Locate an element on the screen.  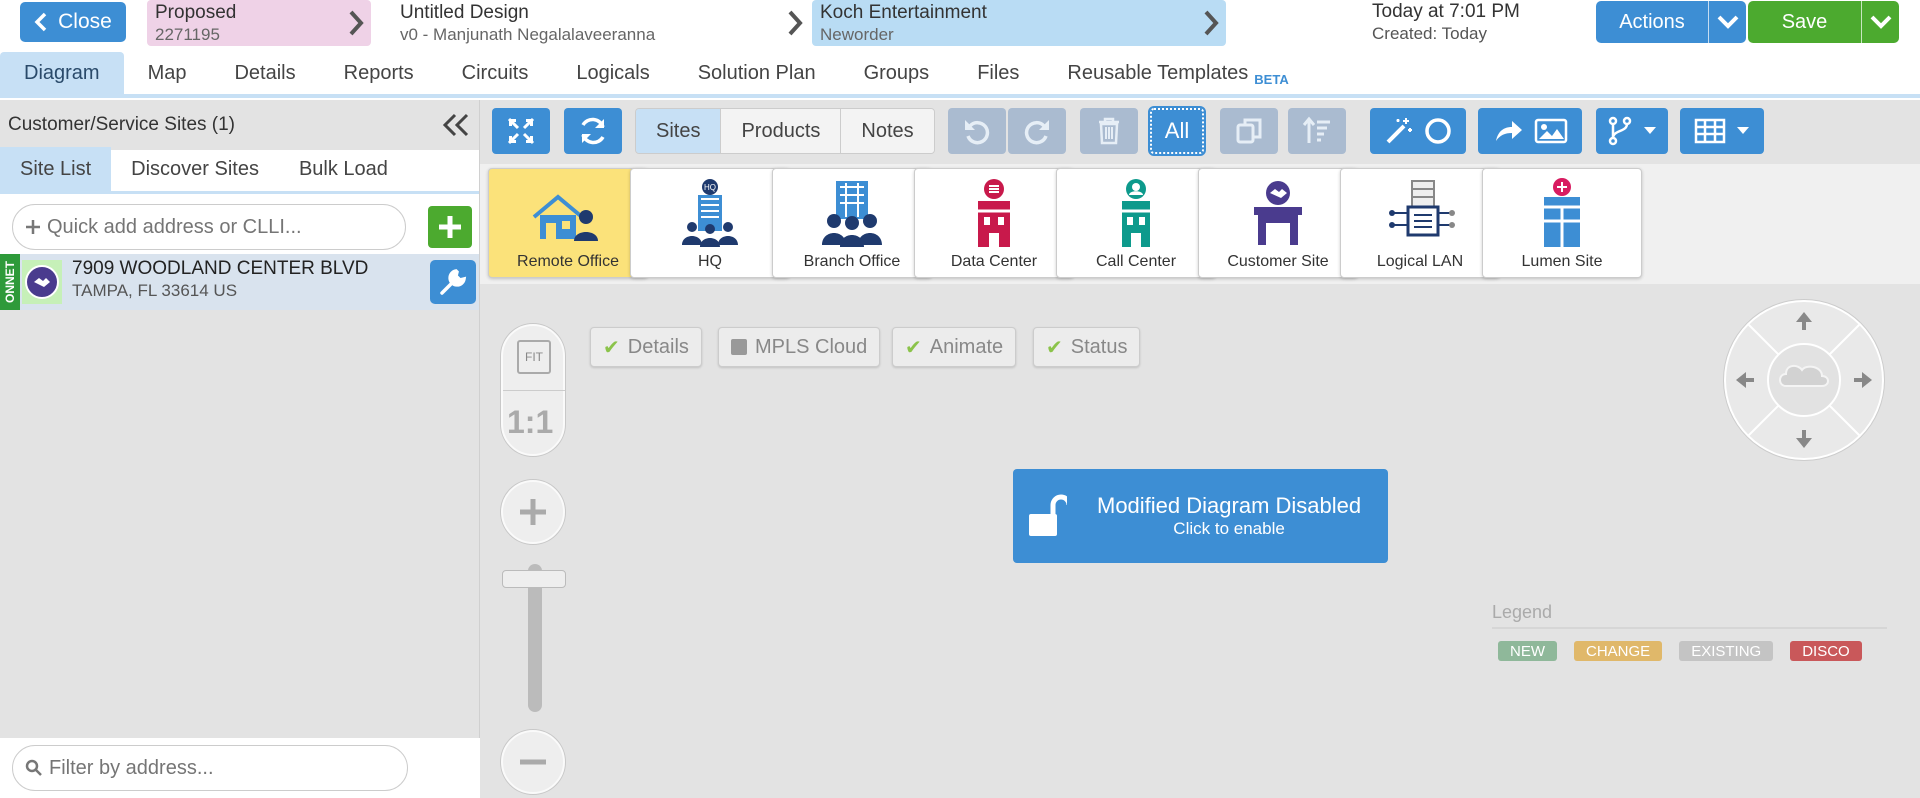
toggle-label: Status is located at coordinates (1099, 346).